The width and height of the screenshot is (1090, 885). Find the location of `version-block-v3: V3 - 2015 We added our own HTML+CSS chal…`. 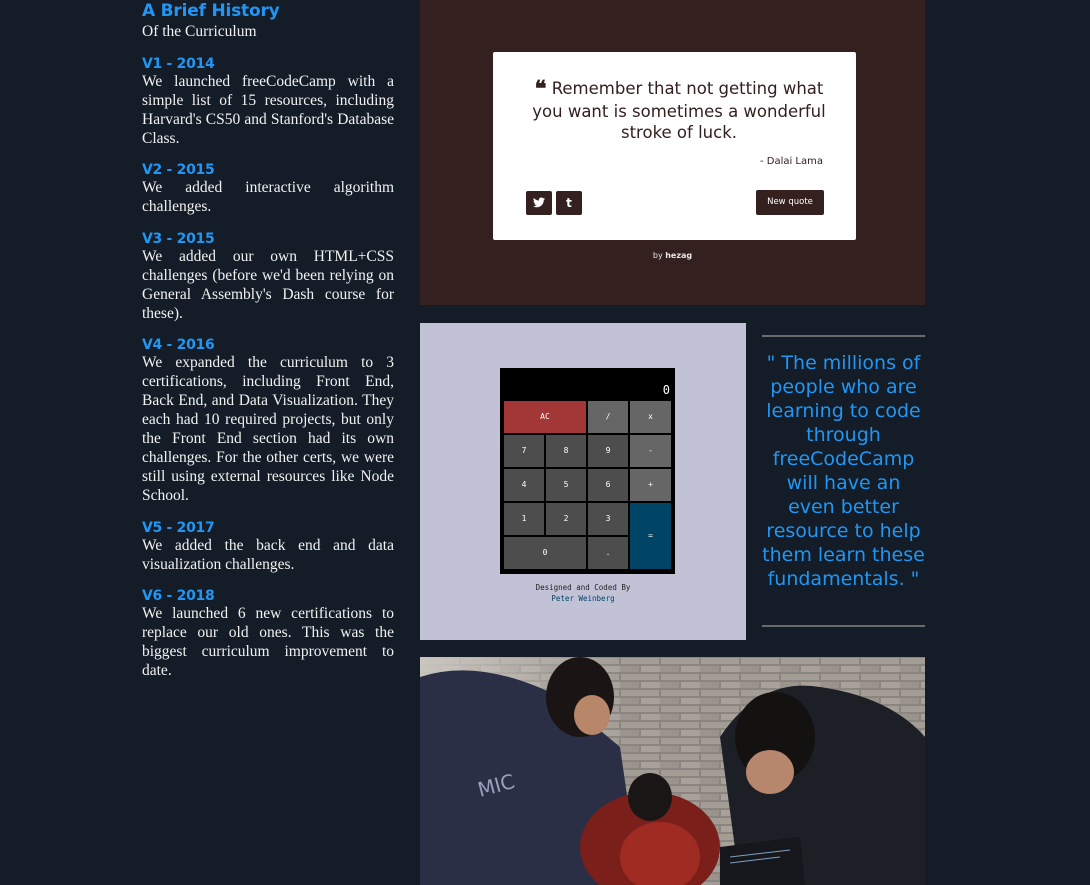

version-block-v3: V3 - 2015 We added our own HTML+CSS chal… is located at coordinates (268, 277).